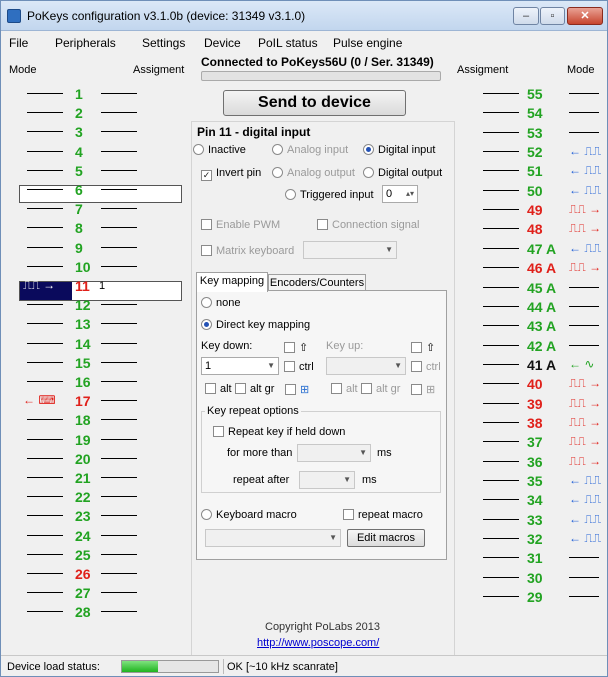 The width and height of the screenshot is (608, 677). Describe the element at coordinates (532, 94) in the screenshot. I see `pin-row-55: 55` at that location.